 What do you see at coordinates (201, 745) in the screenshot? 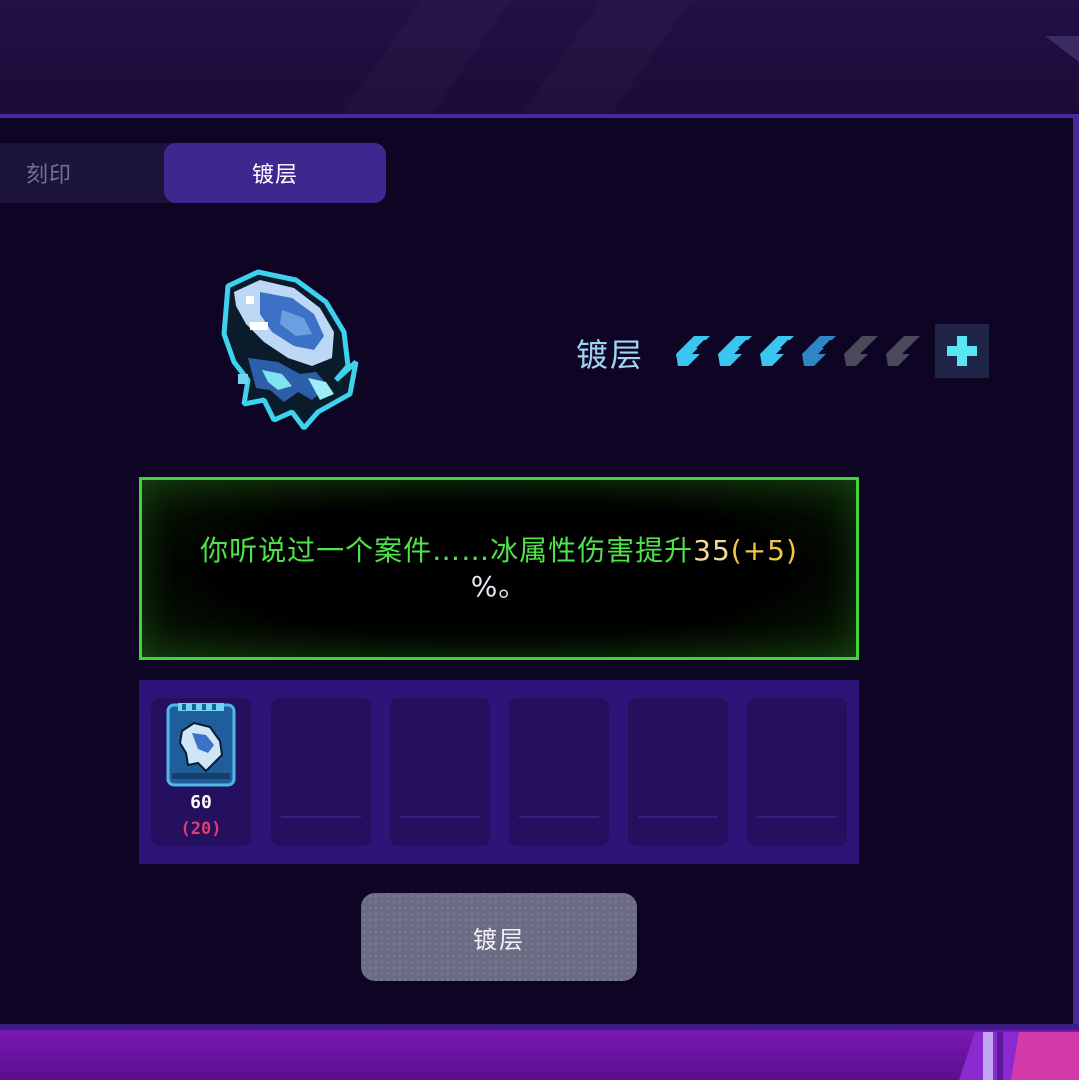
I see `ice-fish-card-icon` at bounding box center [201, 745].